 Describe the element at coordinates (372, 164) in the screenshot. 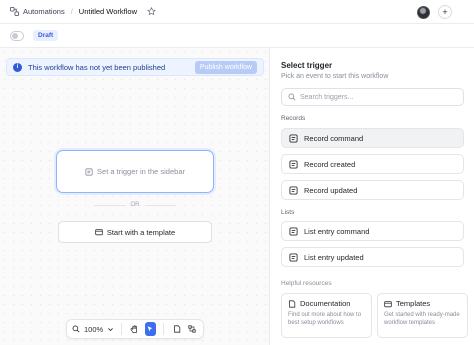

I see `trigger-item-record-created: Record created` at that location.